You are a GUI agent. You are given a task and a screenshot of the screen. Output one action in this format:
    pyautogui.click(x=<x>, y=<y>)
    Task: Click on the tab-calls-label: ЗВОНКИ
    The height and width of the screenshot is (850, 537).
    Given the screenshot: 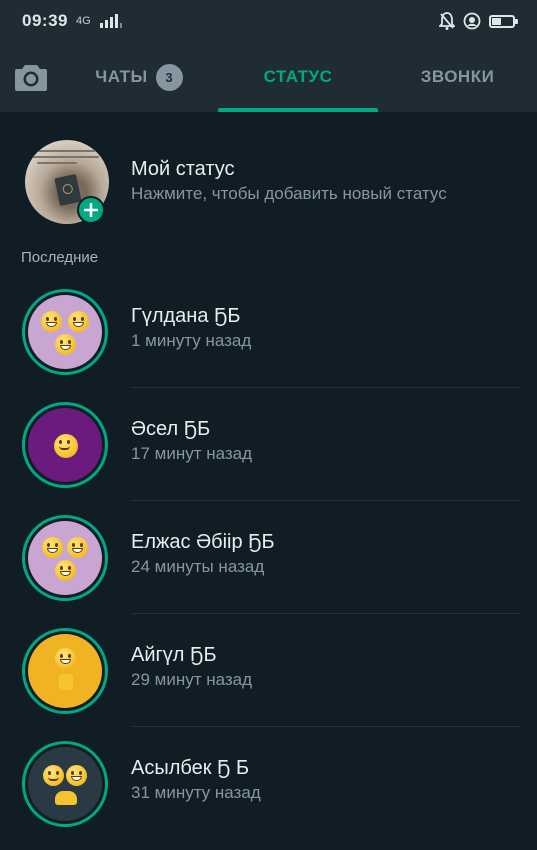 What is the action you would take?
    pyautogui.click(x=457, y=76)
    